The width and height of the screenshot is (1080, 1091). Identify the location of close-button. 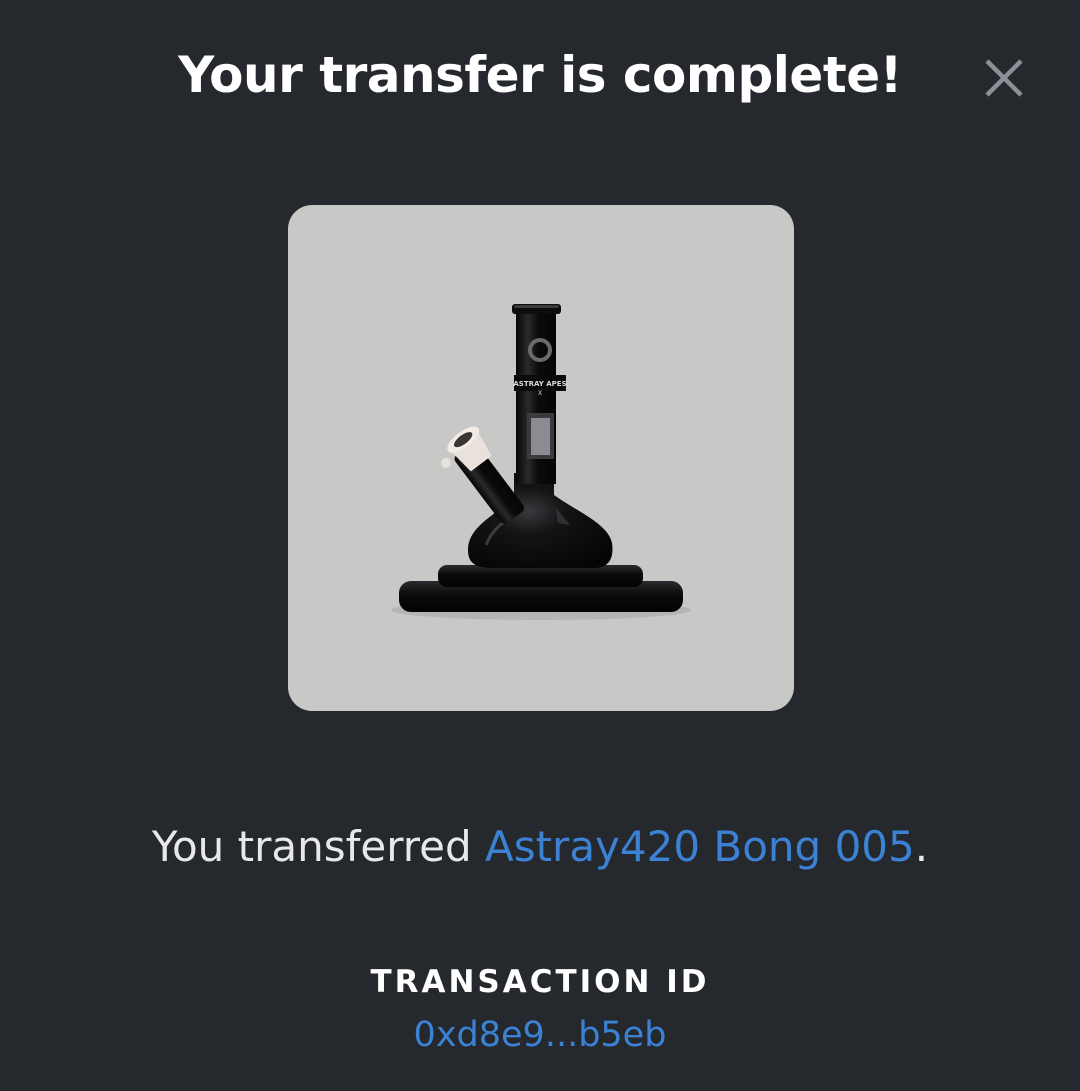
(1004, 80).